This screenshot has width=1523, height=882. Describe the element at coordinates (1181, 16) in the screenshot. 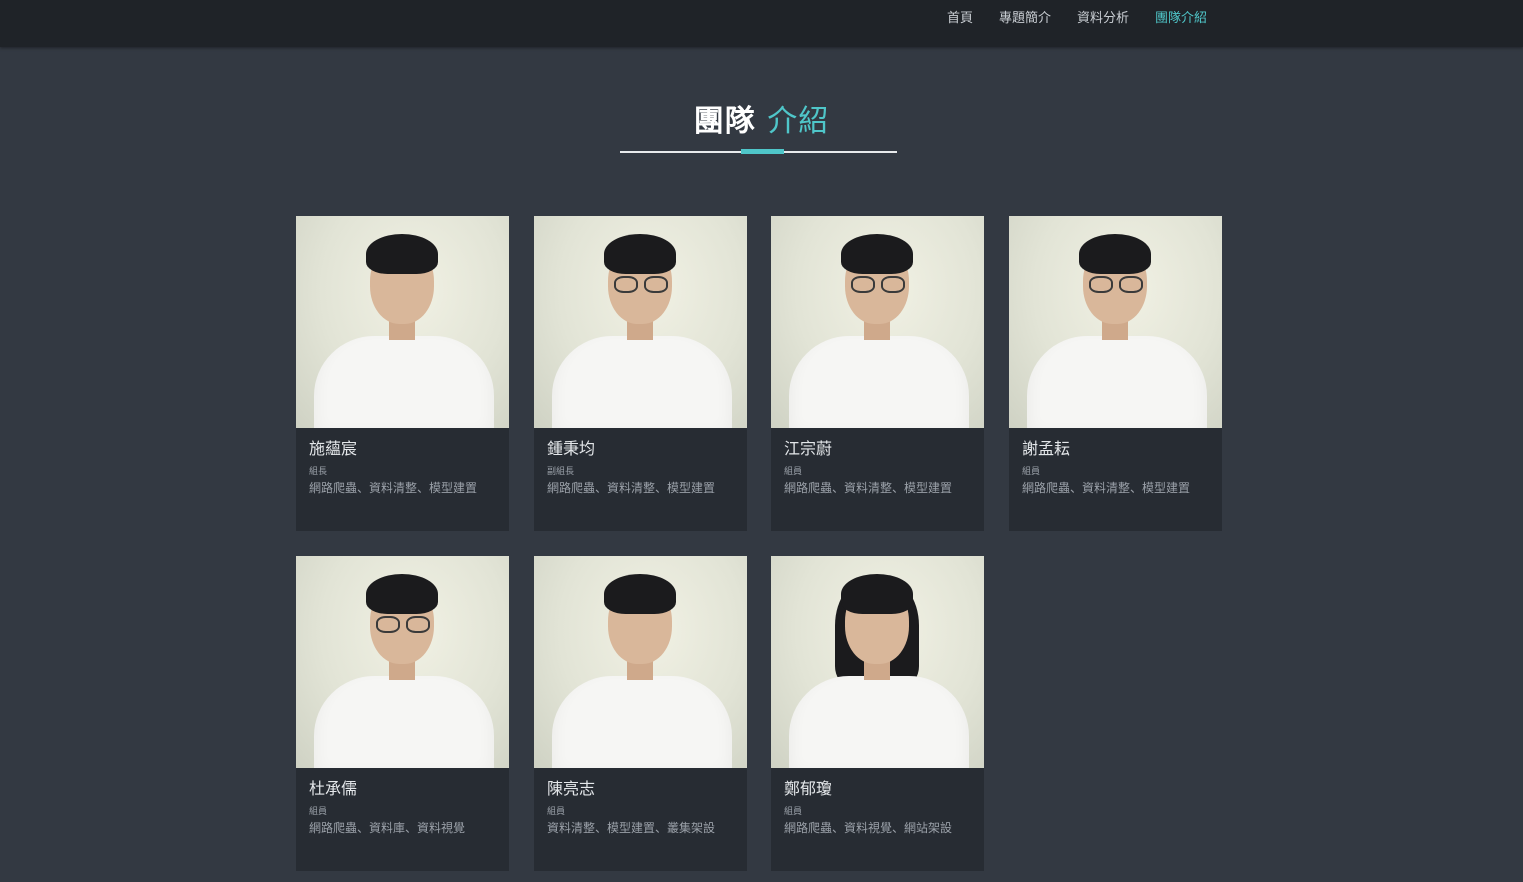

I see `nav-item-team: 團隊介紹` at that location.